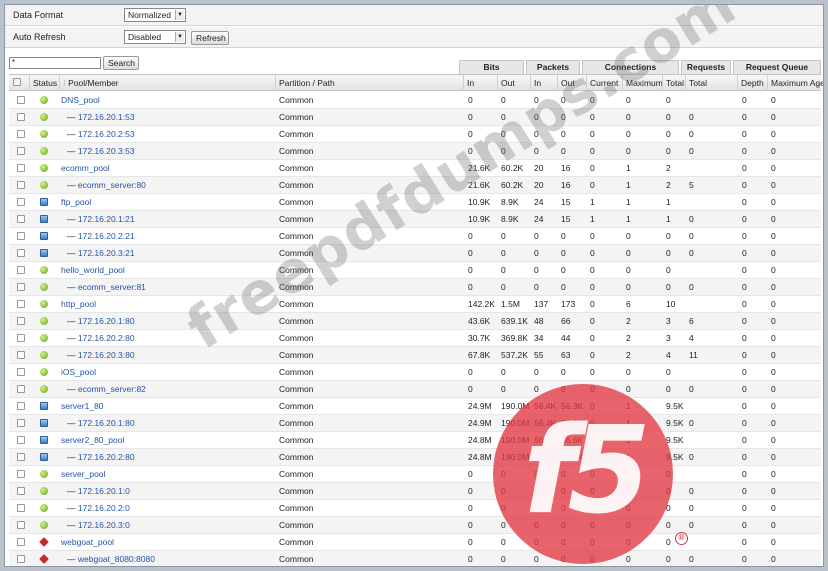 This screenshot has width=828, height=571. Describe the element at coordinates (415, 491) in the screenshot. I see `member-row: — 172.16.20.1:0 Common 0 0 0 0 0 0 0 0 0 0` at that location.